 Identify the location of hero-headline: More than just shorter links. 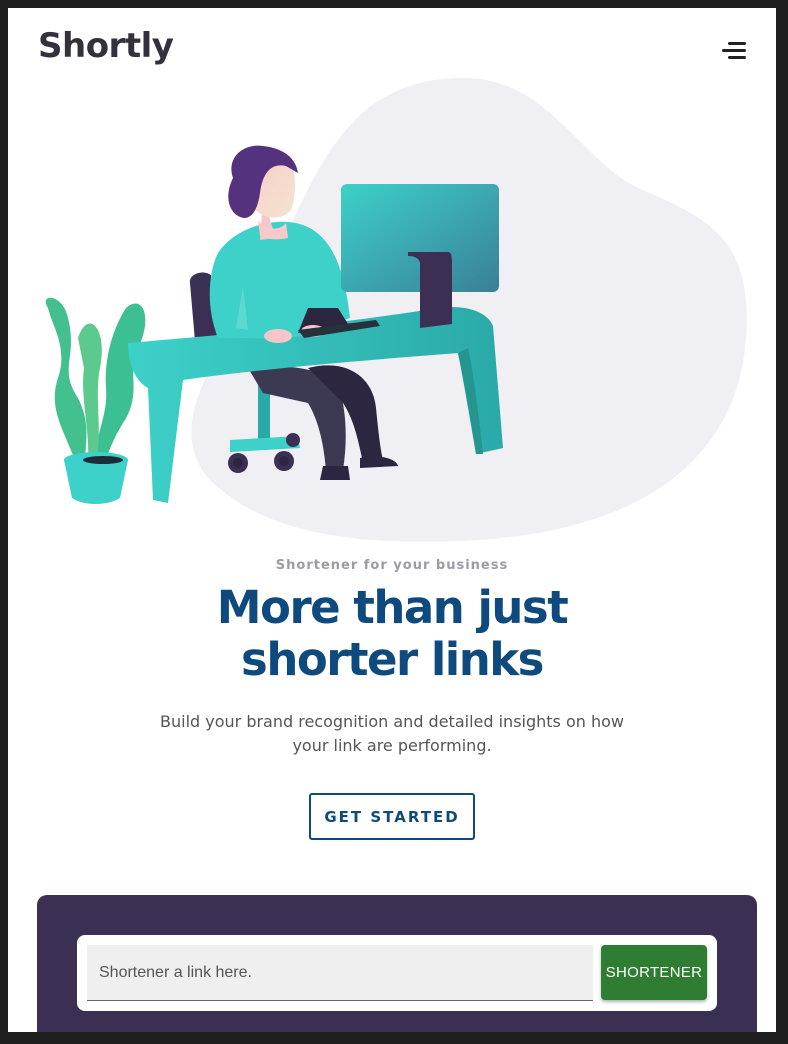
(392, 634).